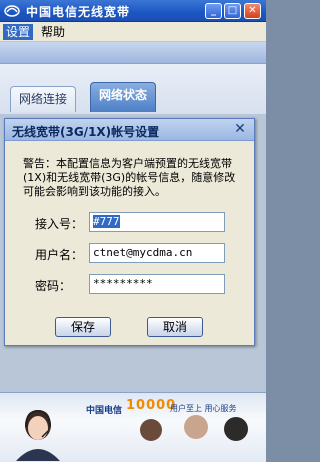  What do you see at coordinates (59, 224) in the screenshot?
I see `access-number-label: 接入号：` at bounding box center [59, 224].